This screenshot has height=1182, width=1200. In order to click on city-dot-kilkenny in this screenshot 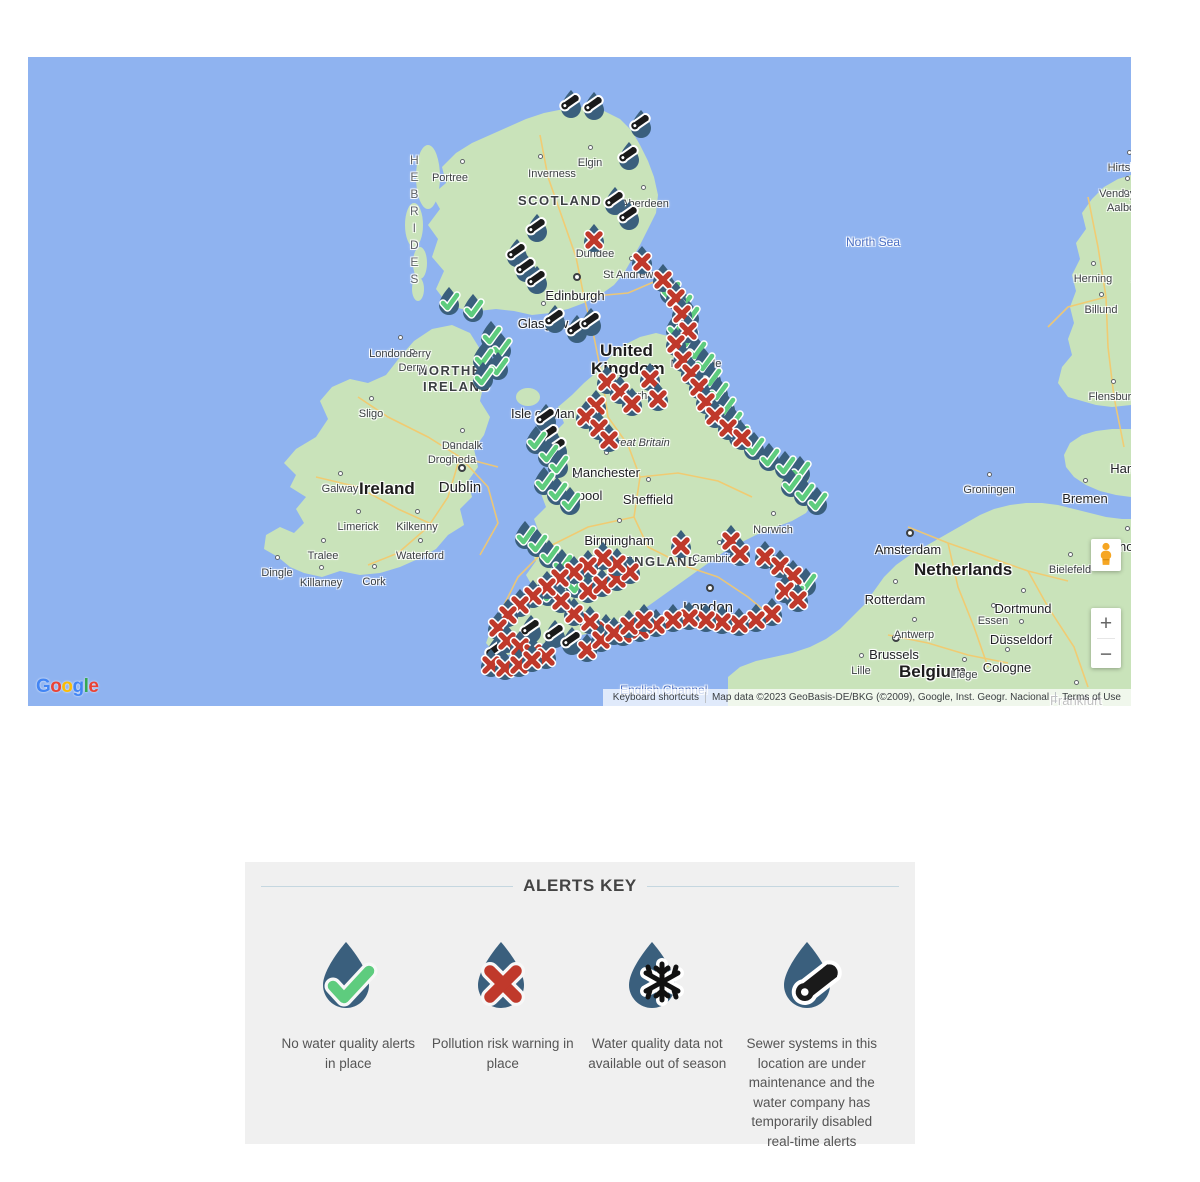, I will do `click(417, 511)`.